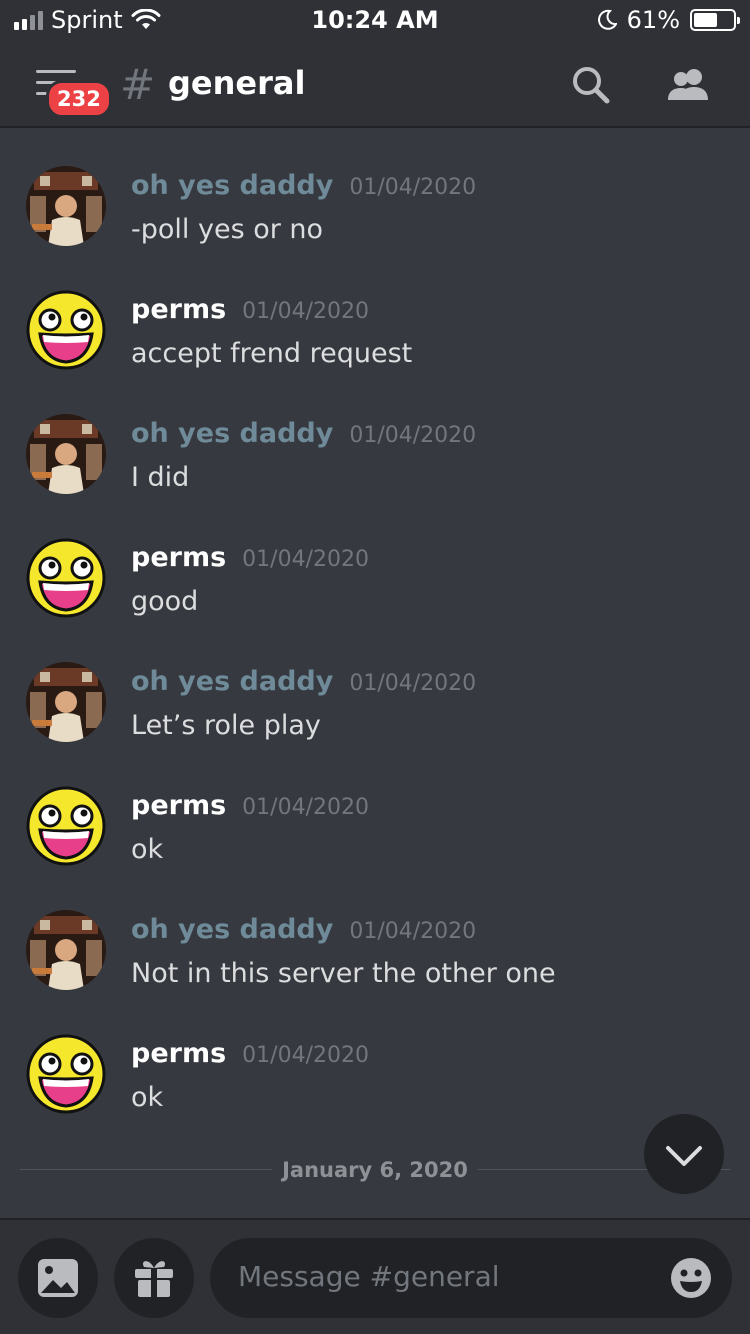 The width and height of the screenshot is (750, 1334). I want to click on image-icon, so click(58, 1278).